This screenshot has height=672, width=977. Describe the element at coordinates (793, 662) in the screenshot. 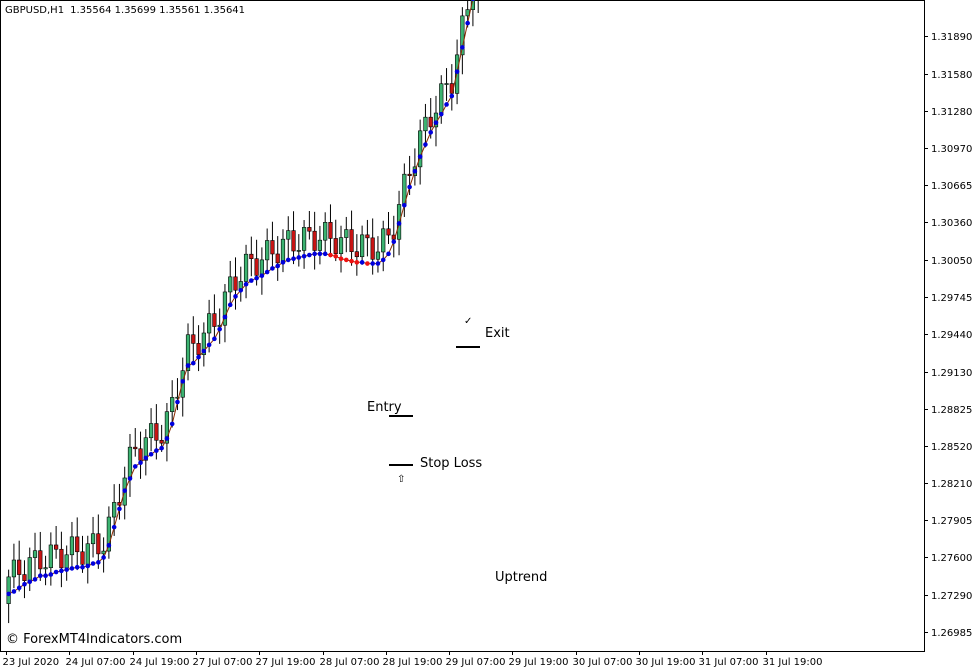

I see `x-tick-label: 31 Jul 19:00` at that location.